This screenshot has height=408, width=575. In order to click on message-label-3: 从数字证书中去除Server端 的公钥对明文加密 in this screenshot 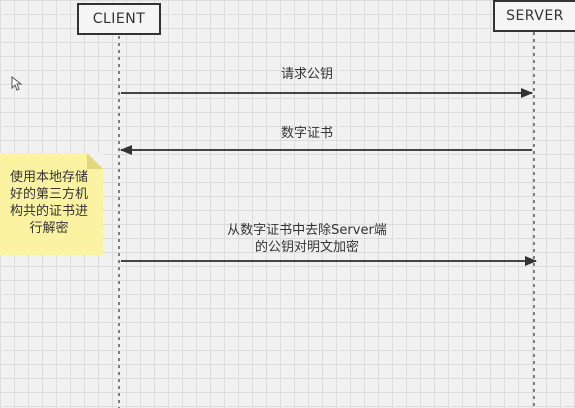, I will do `click(307, 239)`.